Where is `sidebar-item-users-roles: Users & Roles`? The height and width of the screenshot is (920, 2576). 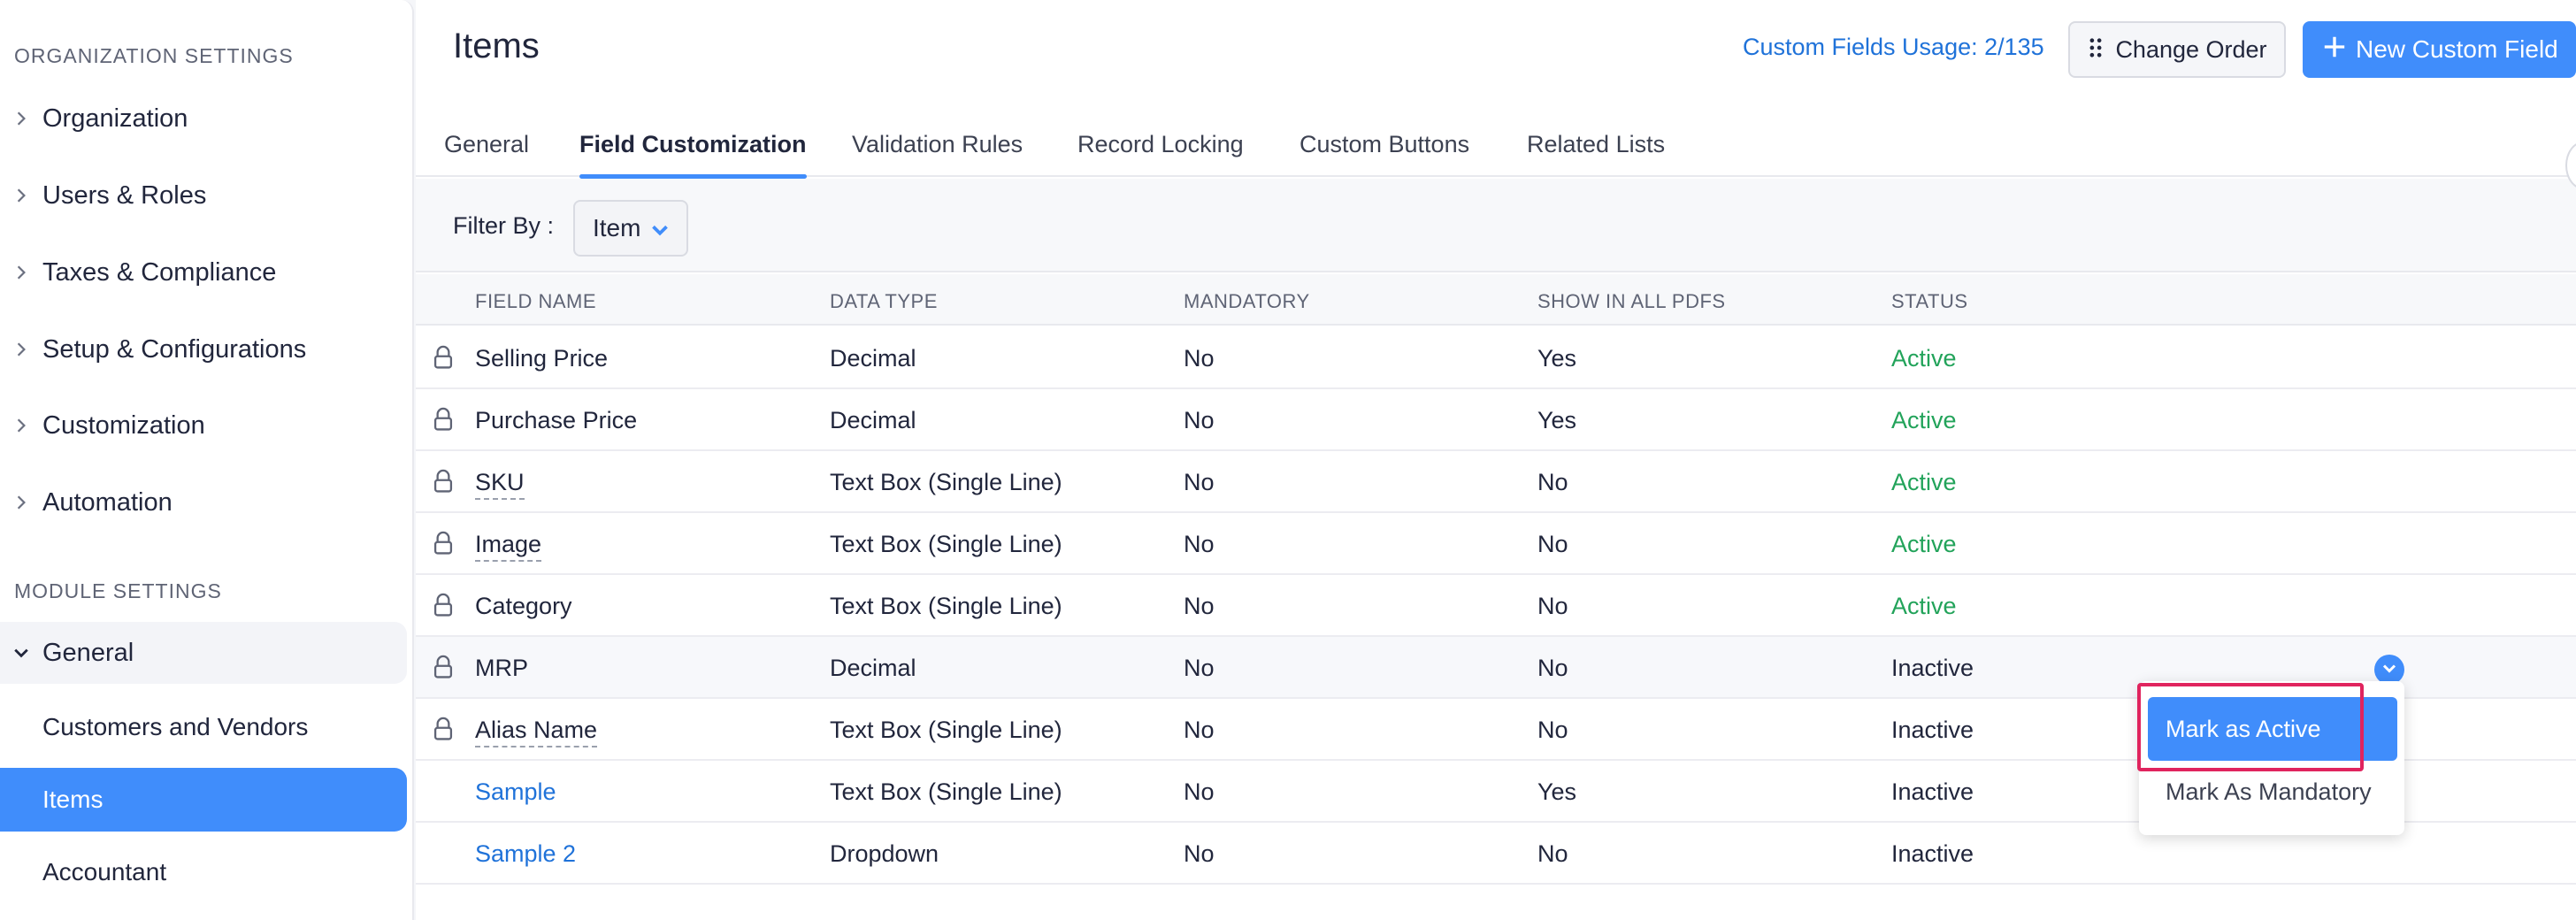
sidebar-item-users-roles: Users & Roles is located at coordinates (203, 195).